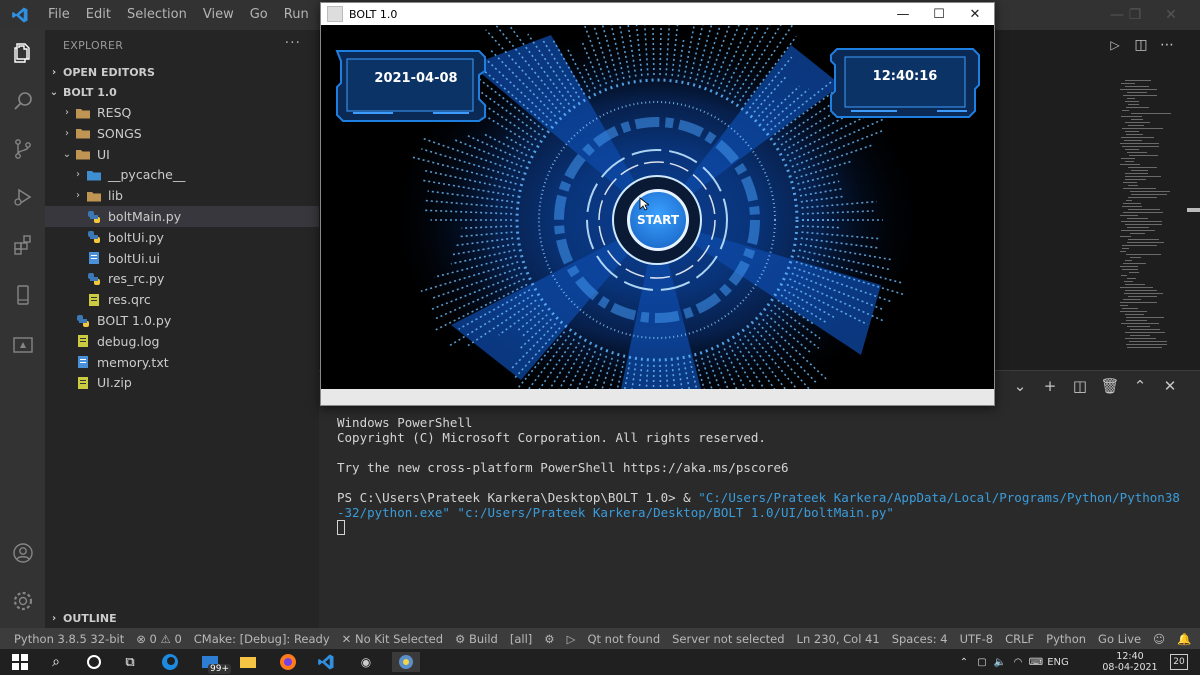  What do you see at coordinates (1170, 386) in the screenshot?
I see `close-panel-icon: ✕` at bounding box center [1170, 386].